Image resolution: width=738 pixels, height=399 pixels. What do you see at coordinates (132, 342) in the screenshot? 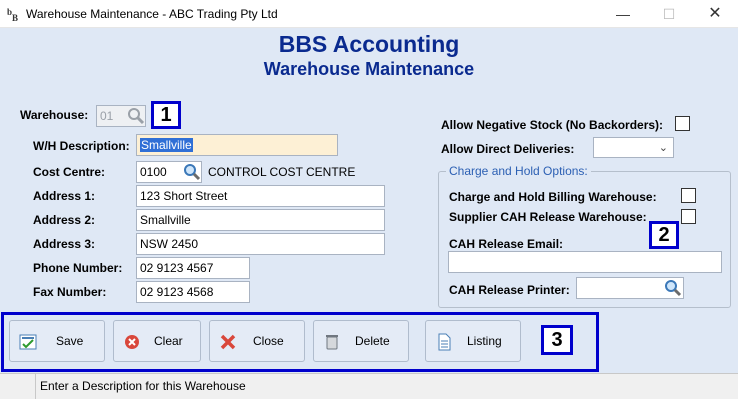
I see `clear-icon` at bounding box center [132, 342].